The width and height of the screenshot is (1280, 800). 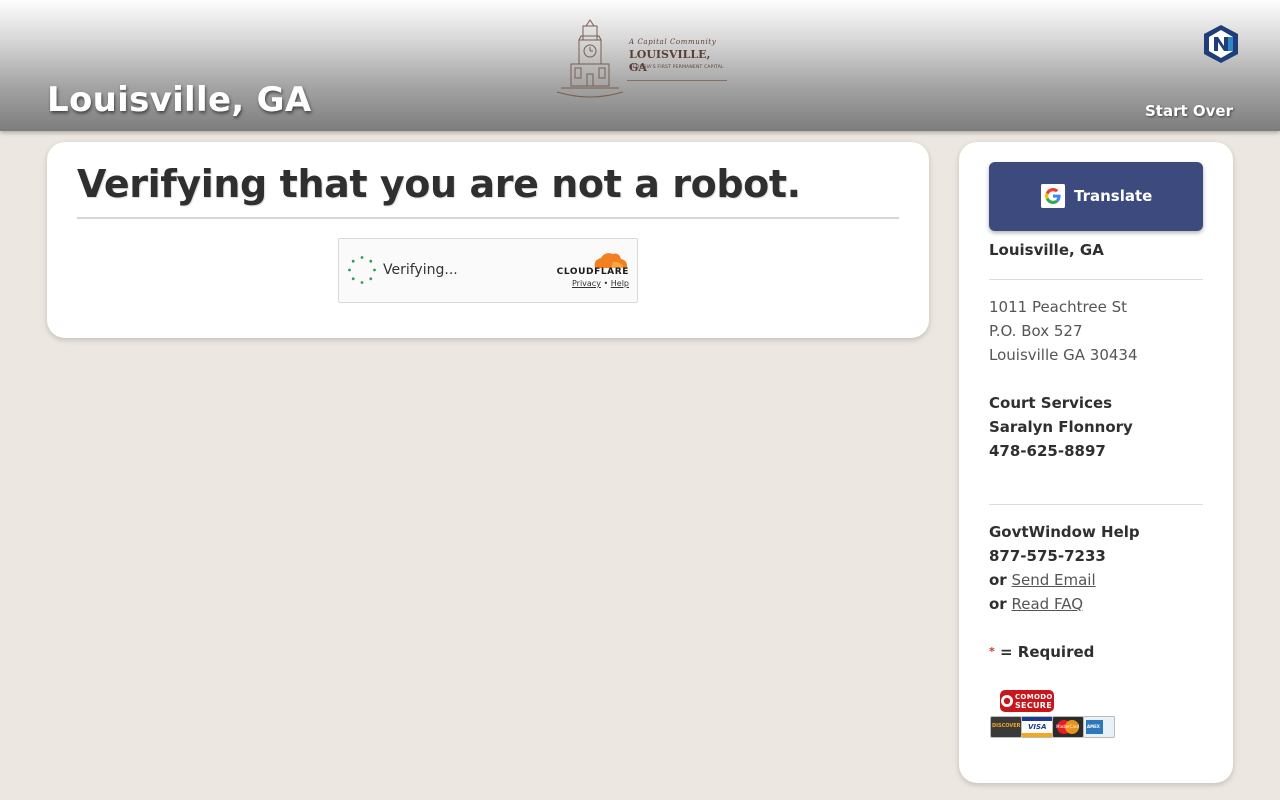 What do you see at coordinates (1093, 726) in the screenshot?
I see `amex-card-label: AMEX` at bounding box center [1093, 726].